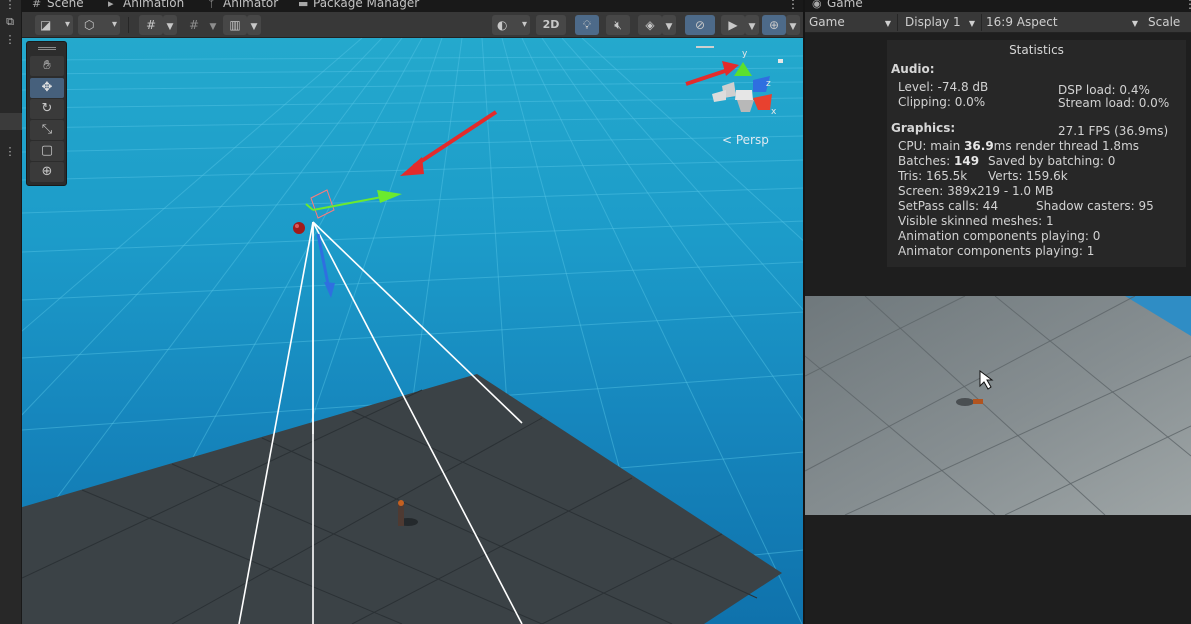 The image size is (1191, 624). I want to click on grid-snap-menu: ▼, so click(170, 25).